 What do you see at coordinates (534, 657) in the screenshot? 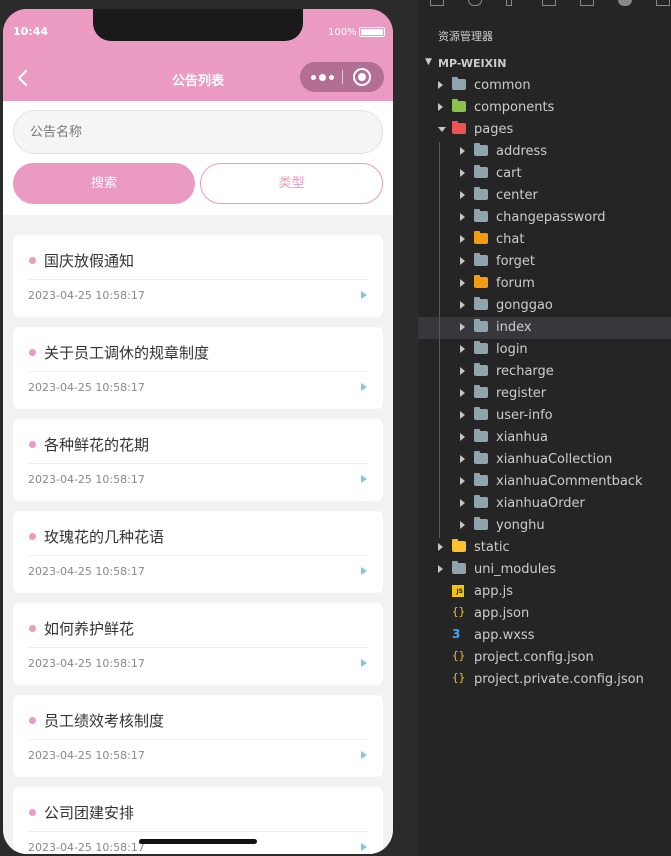
I see `tree-item-label: project.config.json` at bounding box center [534, 657].